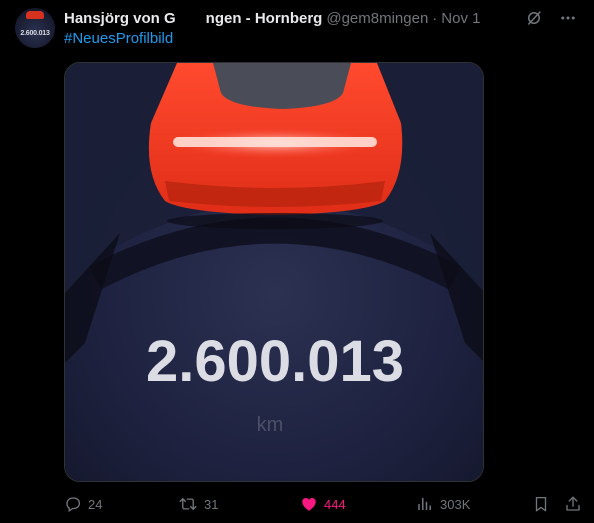 The image size is (594, 523). What do you see at coordinates (95, 504) in the screenshot?
I see `reply-count: 24` at bounding box center [95, 504].